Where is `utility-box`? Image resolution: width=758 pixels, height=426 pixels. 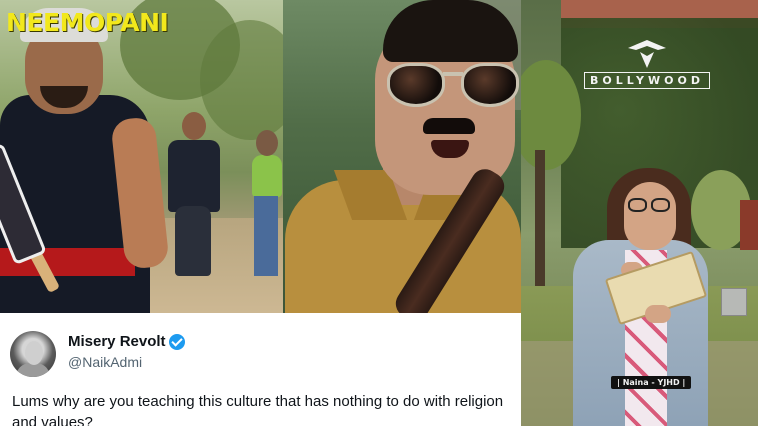 utility-box is located at coordinates (734, 302).